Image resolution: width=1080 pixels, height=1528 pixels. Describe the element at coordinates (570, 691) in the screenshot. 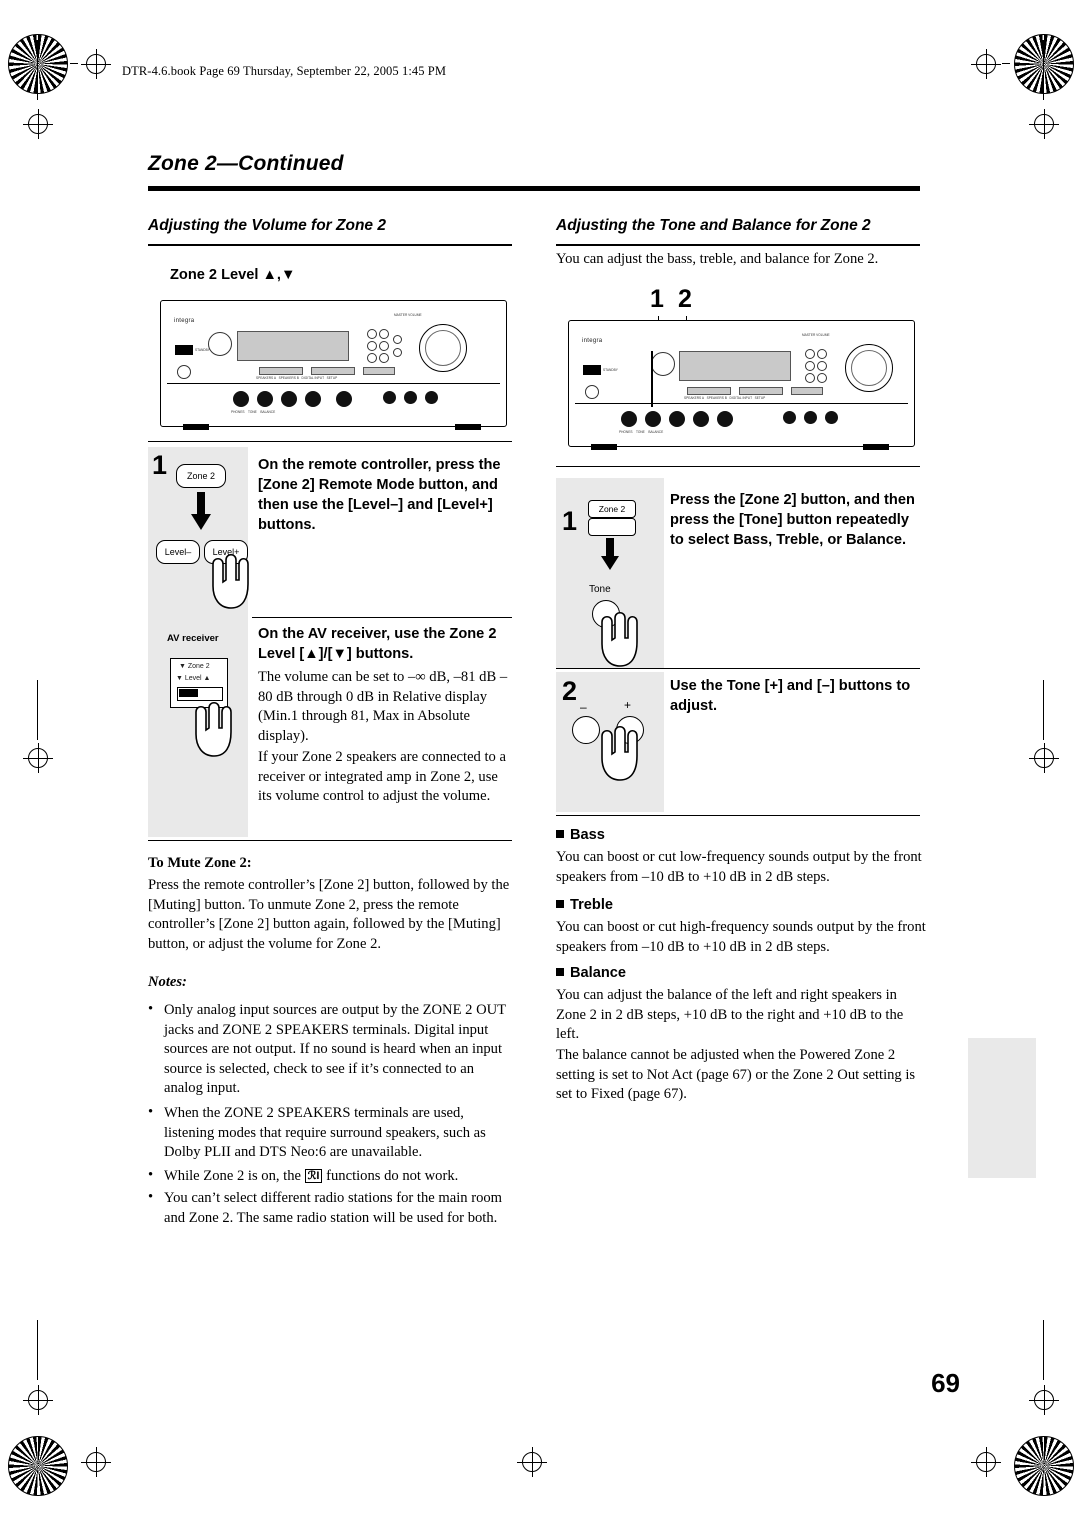

I see `right-step2-number: 2` at that location.